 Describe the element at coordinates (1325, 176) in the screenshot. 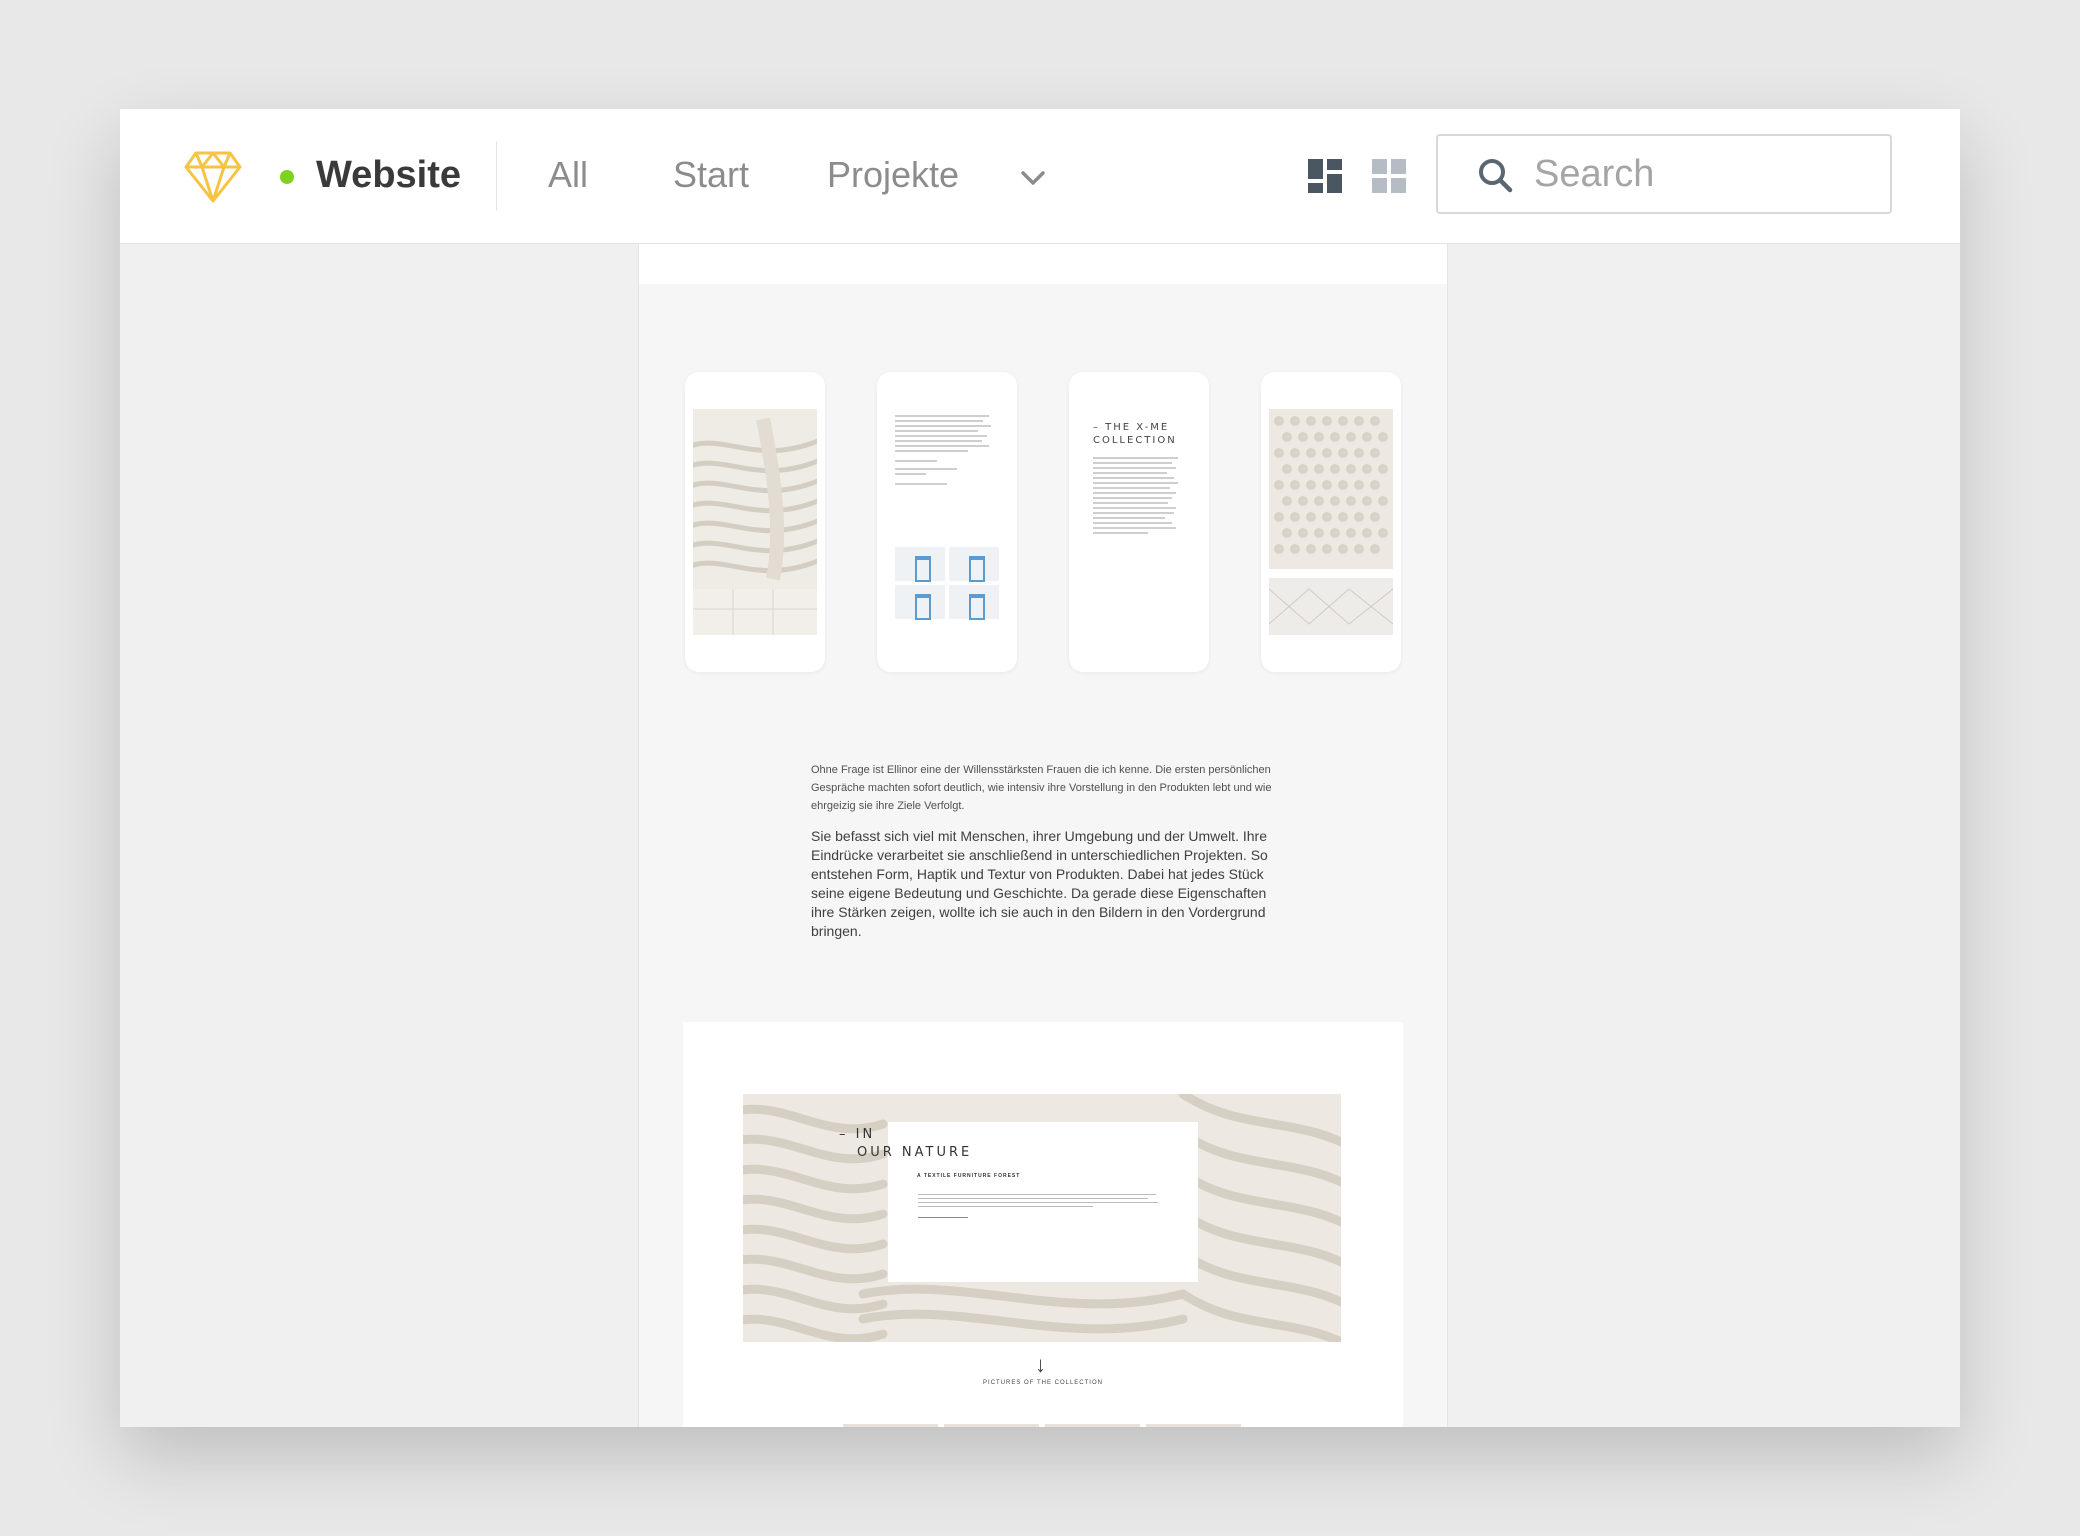

I see `dashboard-layout-icon` at that location.